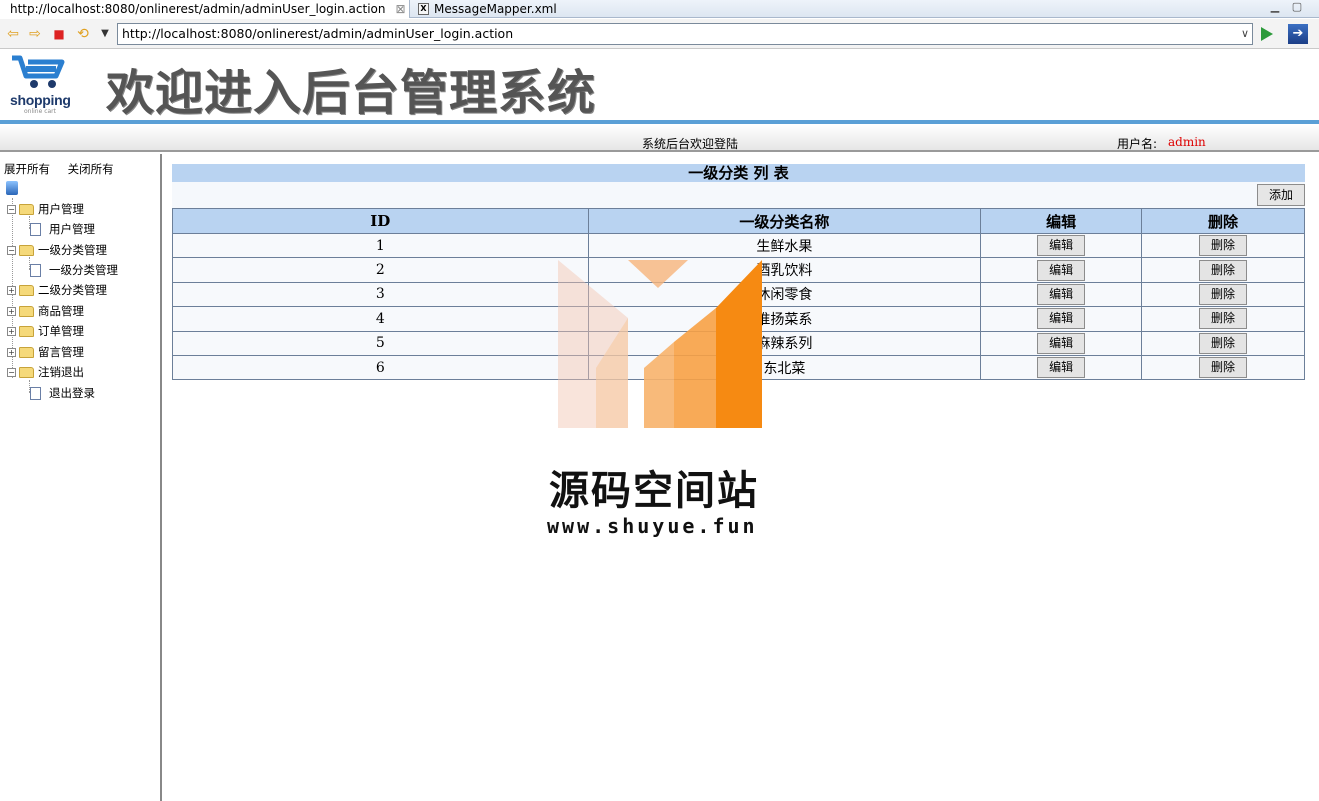 The height and width of the screenshot is (801, 1319). I want to click on sidebar-item-label: 退出登录, so click(72, 393).